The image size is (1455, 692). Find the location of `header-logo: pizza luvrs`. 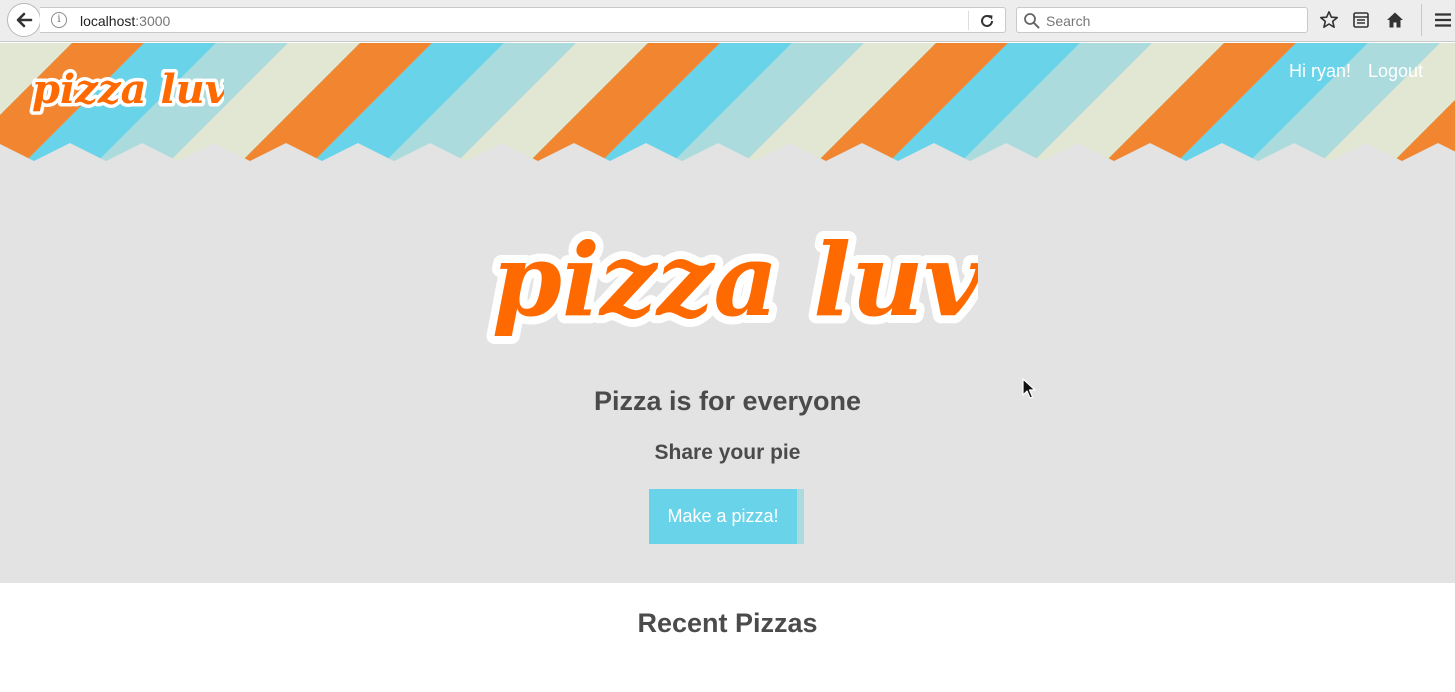

header-logo: pizza luvrs is located at coordinates (124, 88).